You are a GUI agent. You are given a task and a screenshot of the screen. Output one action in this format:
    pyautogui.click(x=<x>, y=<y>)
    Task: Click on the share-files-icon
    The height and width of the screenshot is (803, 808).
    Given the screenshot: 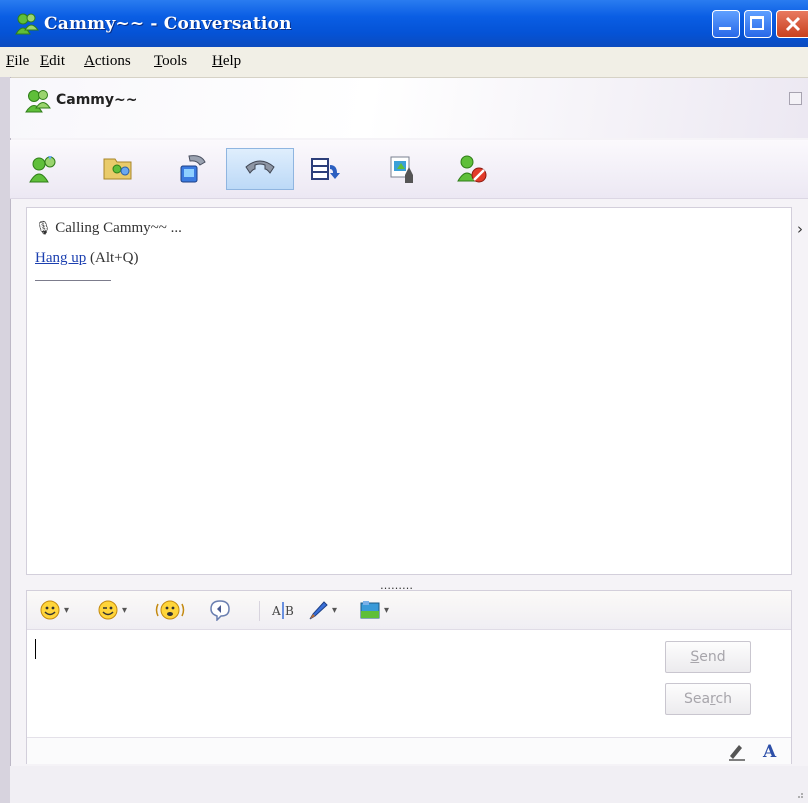 What is the action you would take?
    pyautogui.click(x=117, y=169)
    